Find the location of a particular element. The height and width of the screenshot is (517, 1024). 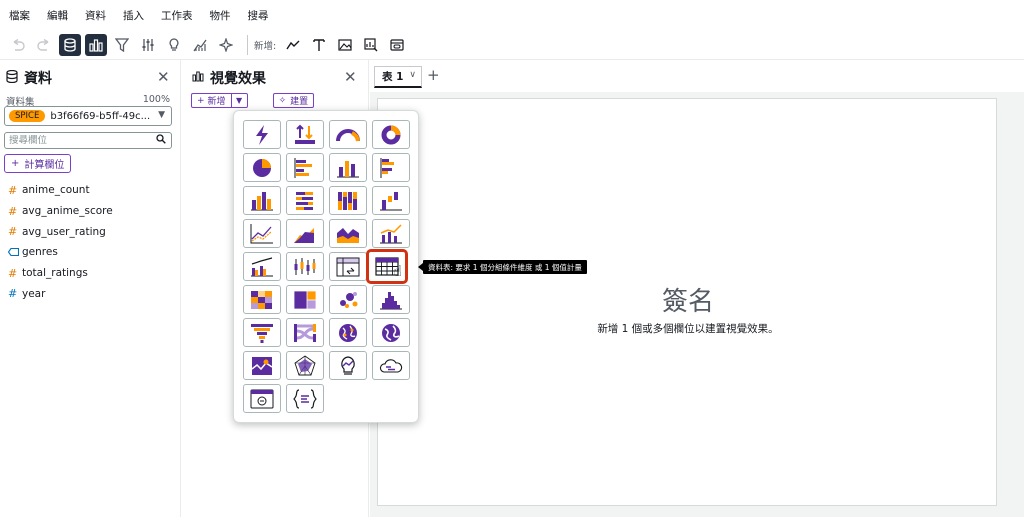

field-item: # avg_anime_score is located at coordinates (60, 211).